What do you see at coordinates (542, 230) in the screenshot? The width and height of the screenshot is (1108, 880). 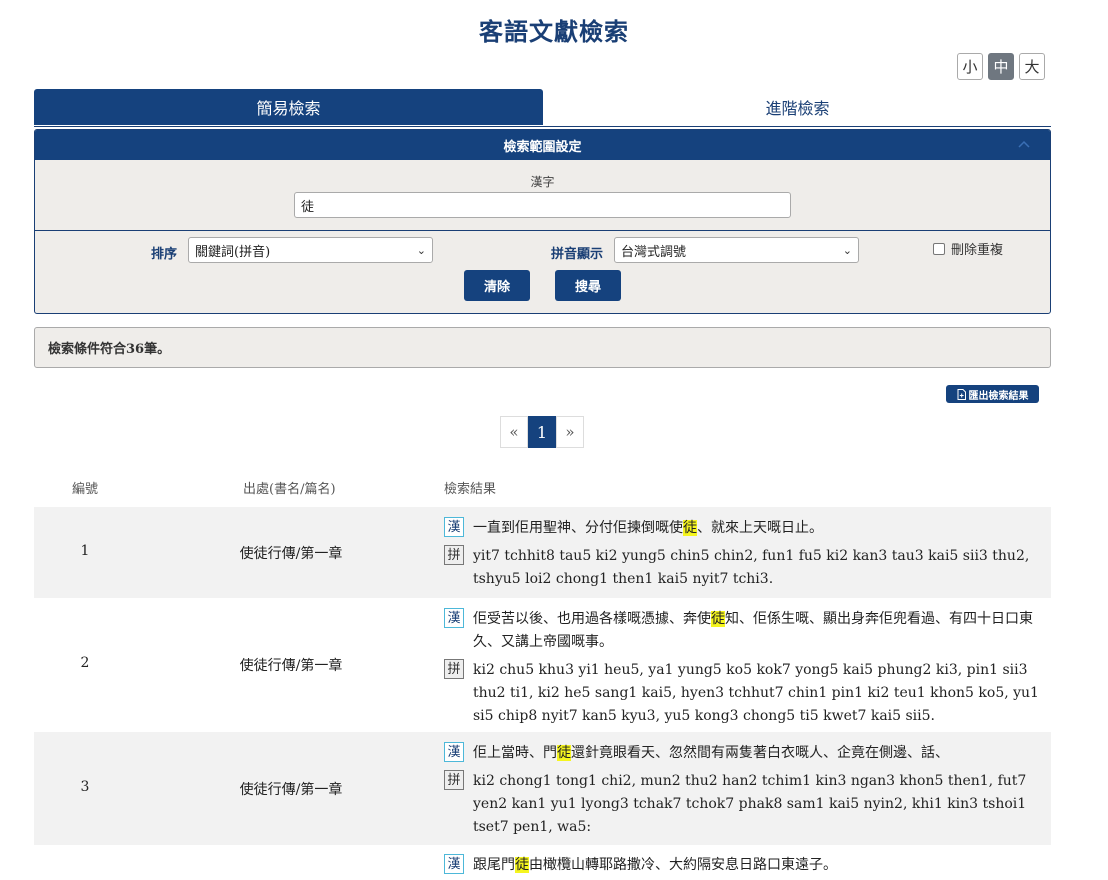 I see `panel-divider` at bounding box center [542, 230].